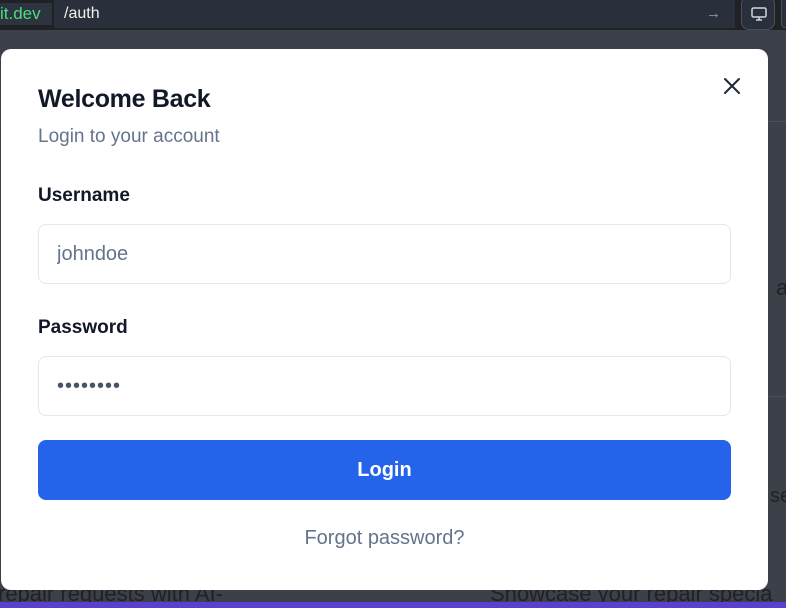 The image size is (786, 608). What do you see at coordinates (732, 86) in the screenshot?
I see `close-icon` at bounding box center [732, 86].